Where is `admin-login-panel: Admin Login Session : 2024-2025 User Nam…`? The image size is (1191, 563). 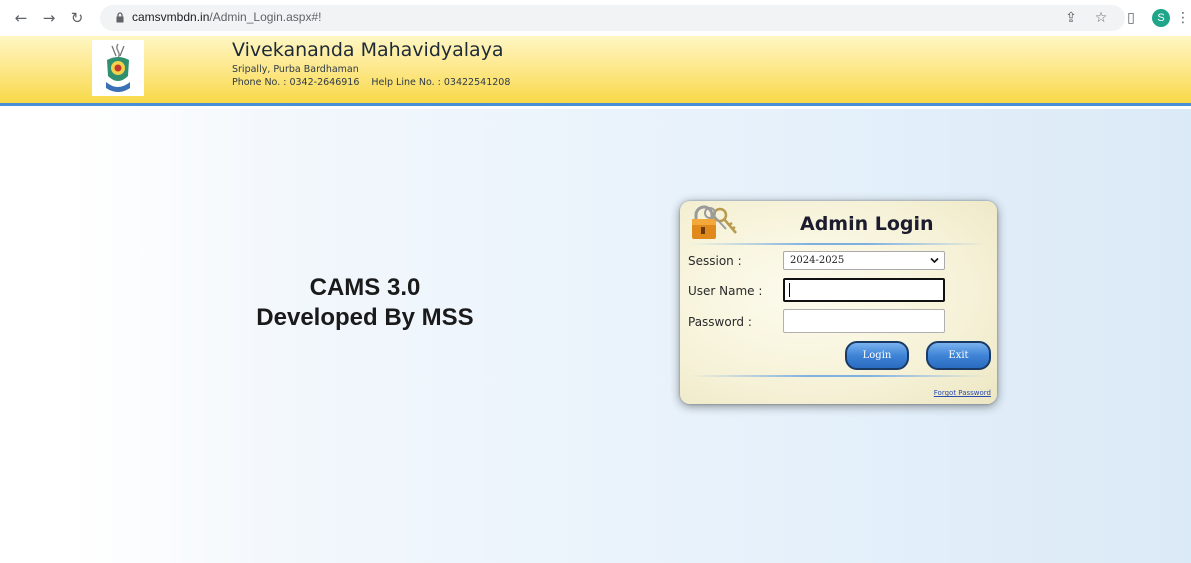
admin-login-panel: Admin Login Session : 2024-2025 User Nam… is located at coordinates (838, 302).